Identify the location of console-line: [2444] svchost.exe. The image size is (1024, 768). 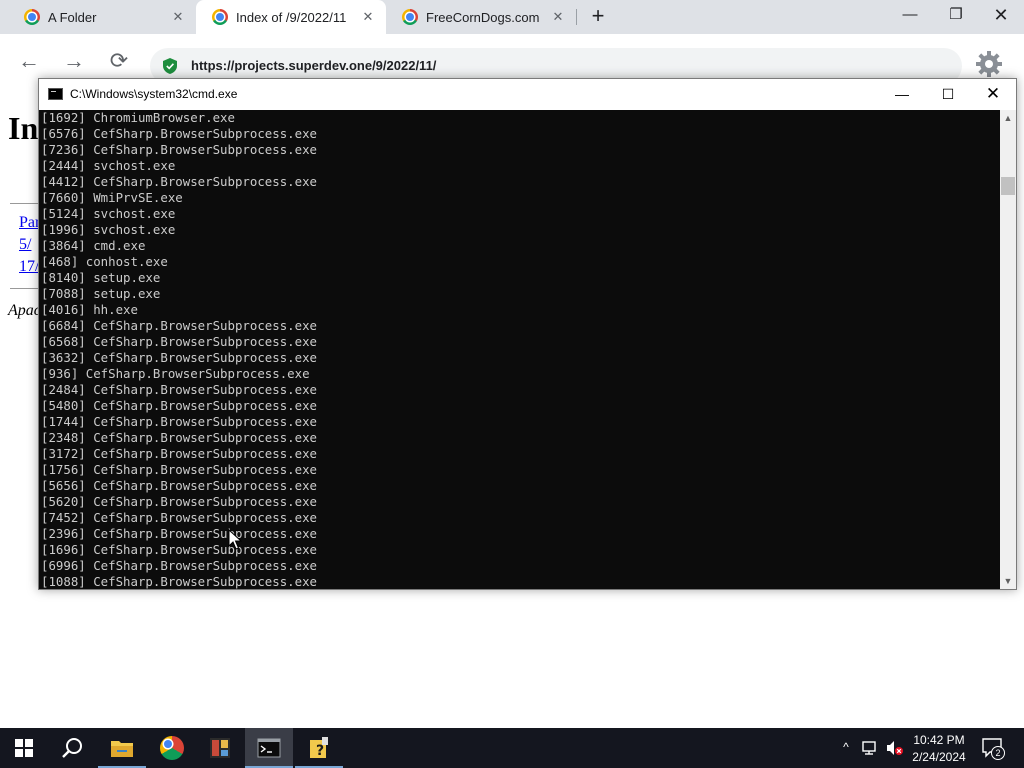
(108, 165).